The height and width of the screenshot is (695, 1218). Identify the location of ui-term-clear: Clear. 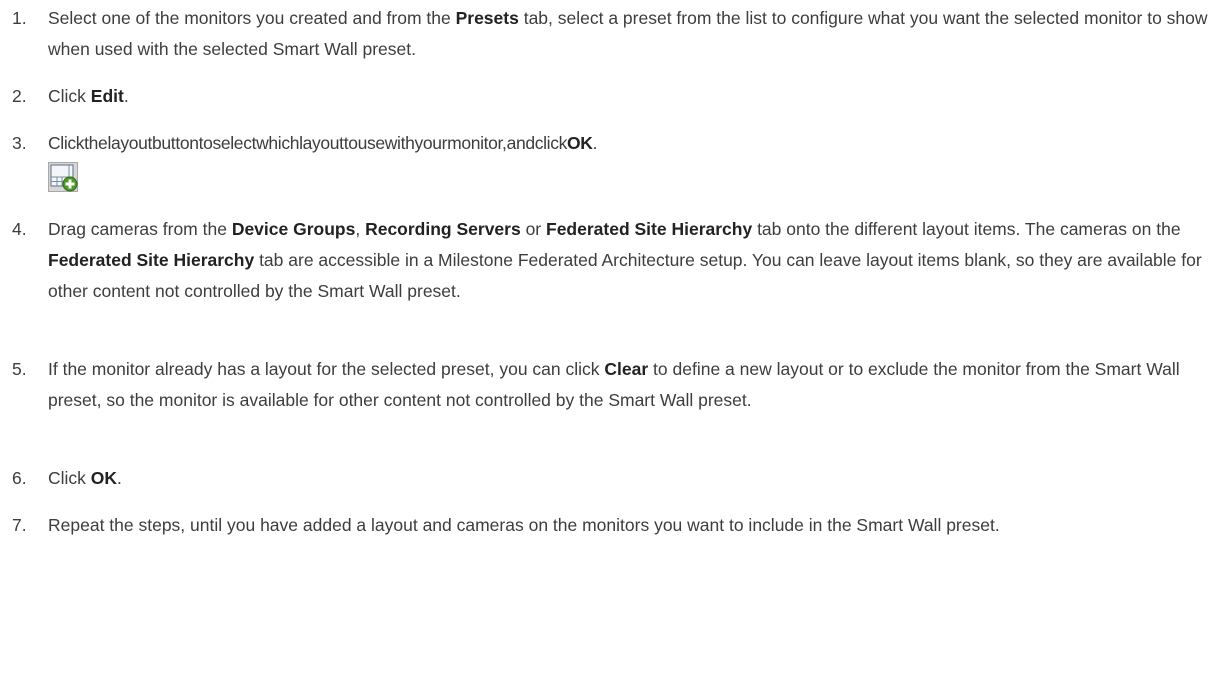
(626, 369).